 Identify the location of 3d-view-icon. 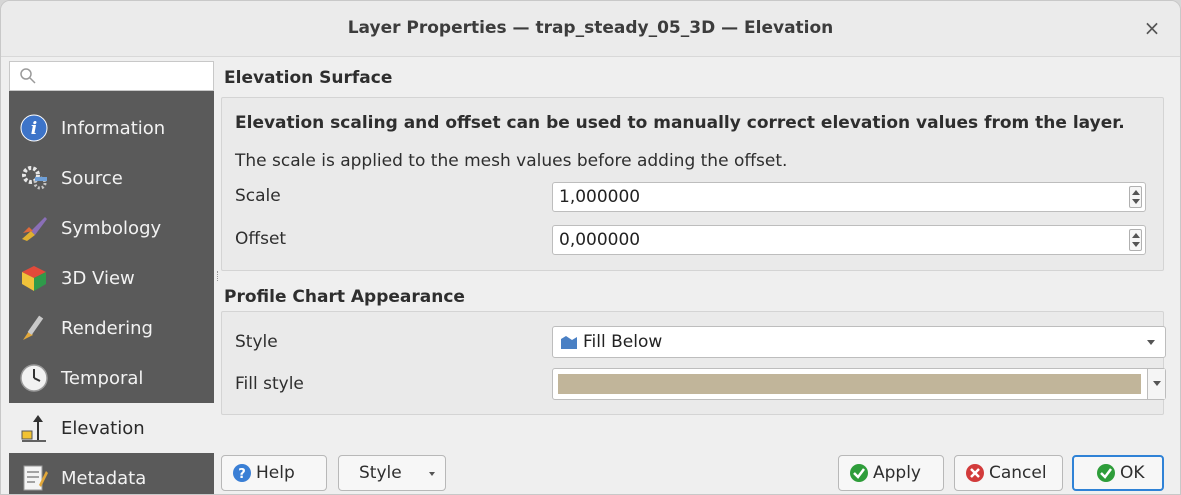
(34, 278).